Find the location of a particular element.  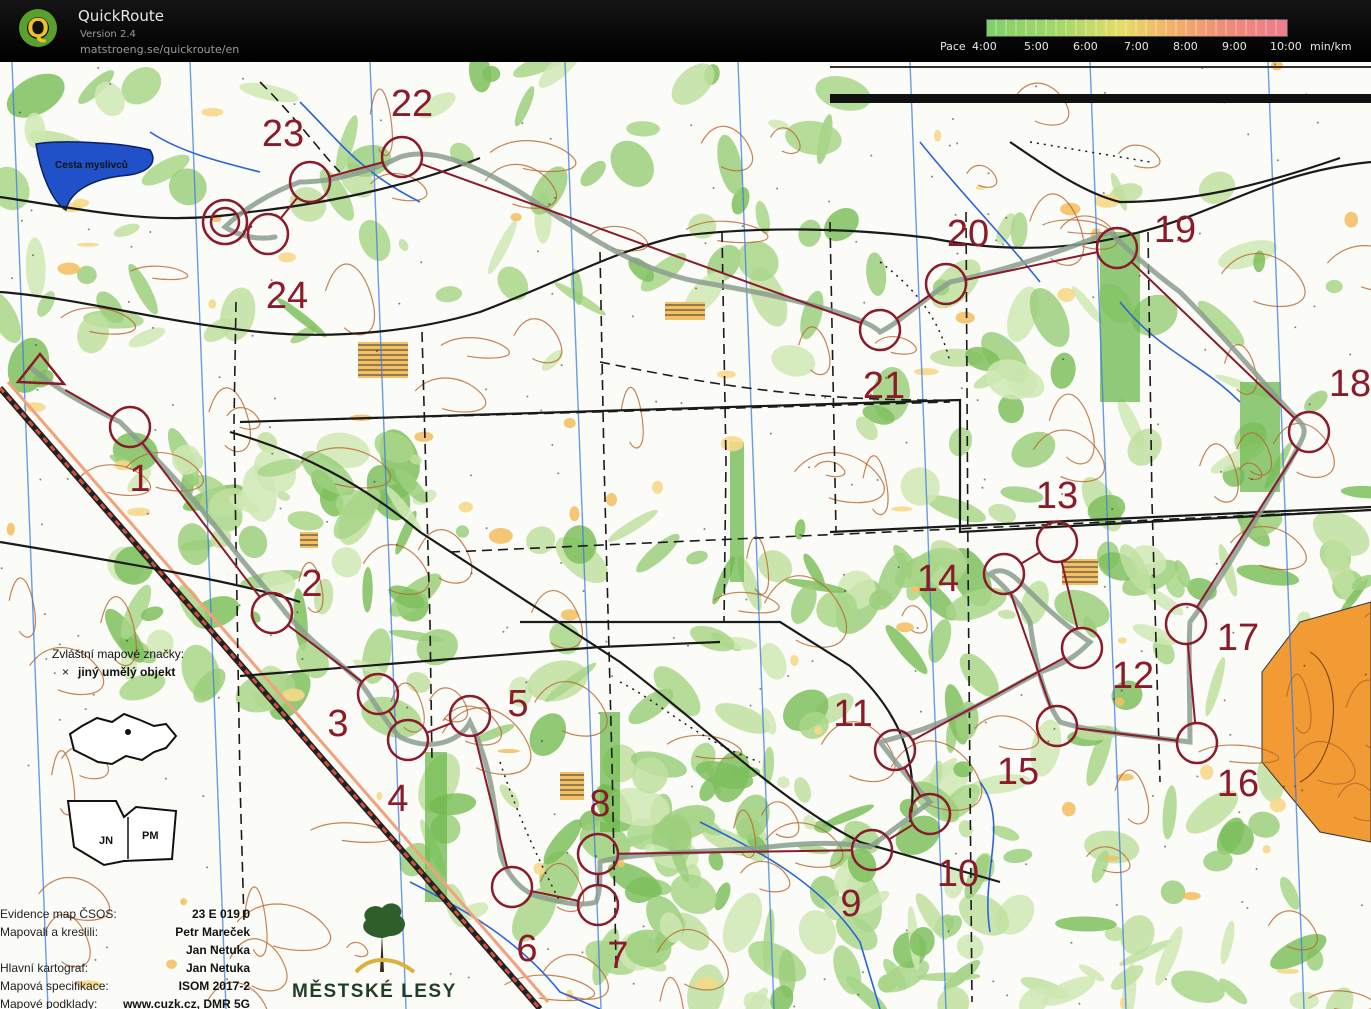

control-number: 5 is located at coordinates (517, 704).